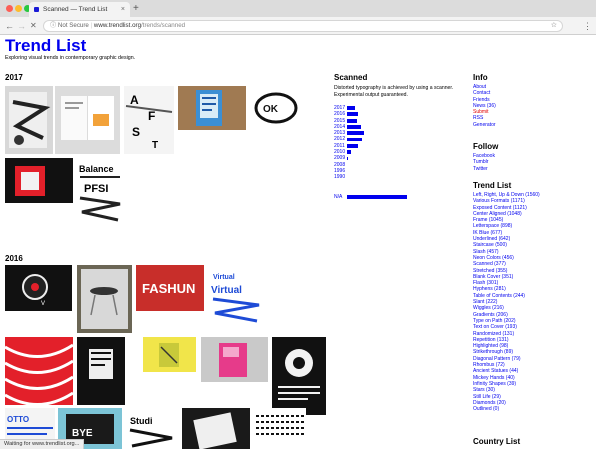  What do you see at coordinates (533, 157) in the screenshot?
I see `follow-section: Follow Facebook Tumblr Twitter` at bounding box center [533, 157].